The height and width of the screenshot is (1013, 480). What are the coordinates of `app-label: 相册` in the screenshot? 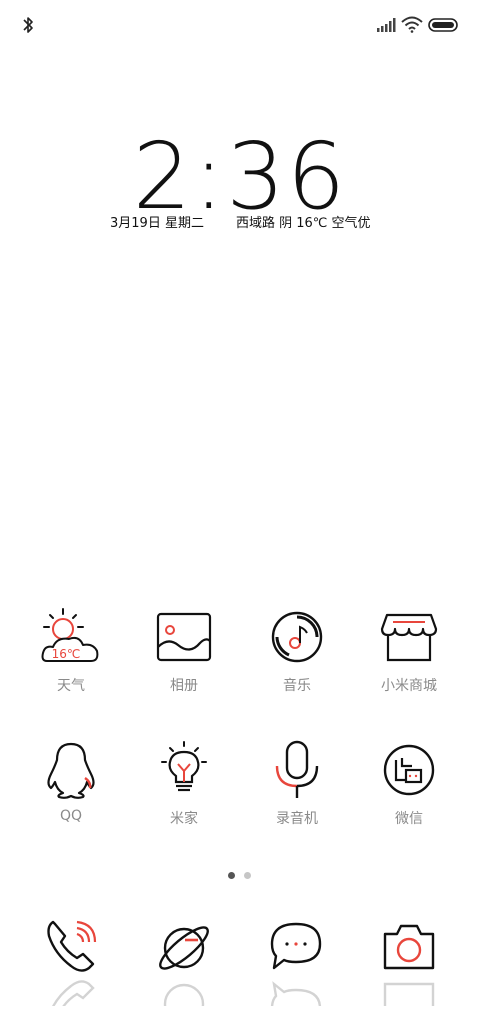 It's located at (184, 686).